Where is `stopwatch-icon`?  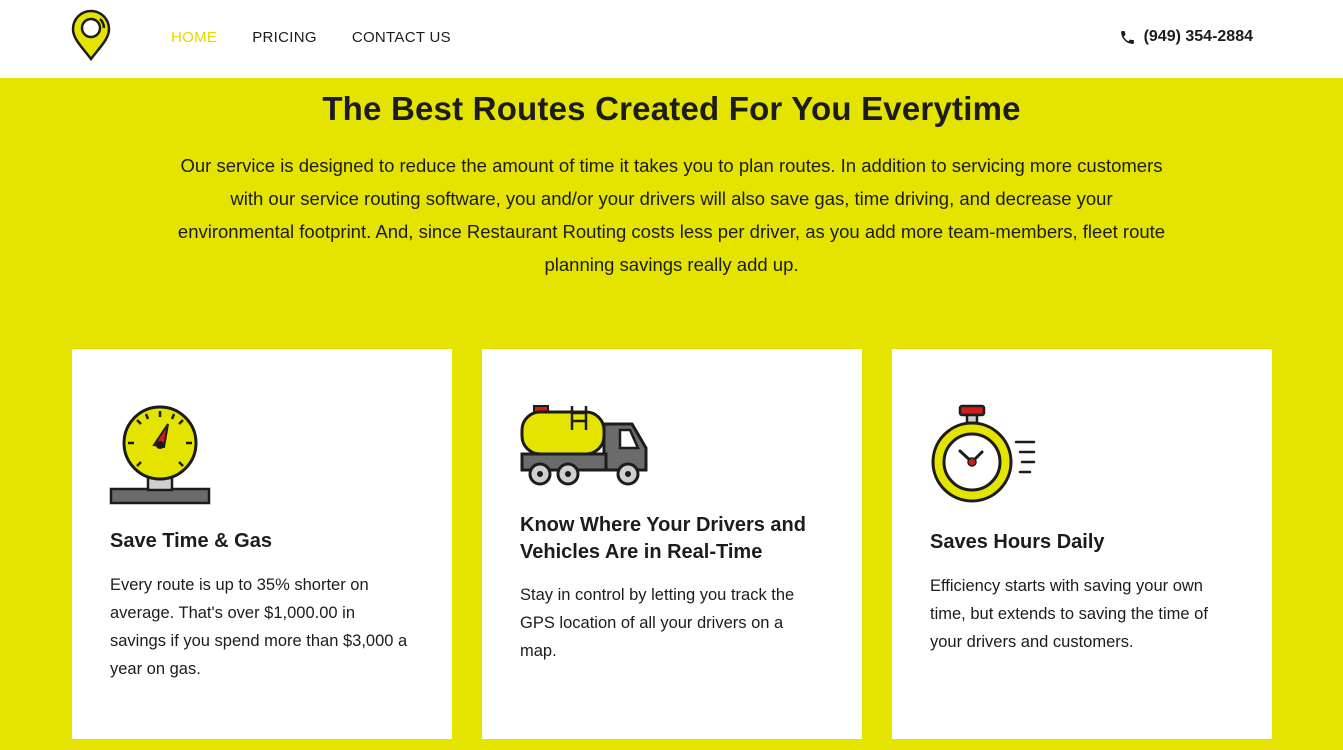 stopwatch-icon is located at coordinates (983, 453).